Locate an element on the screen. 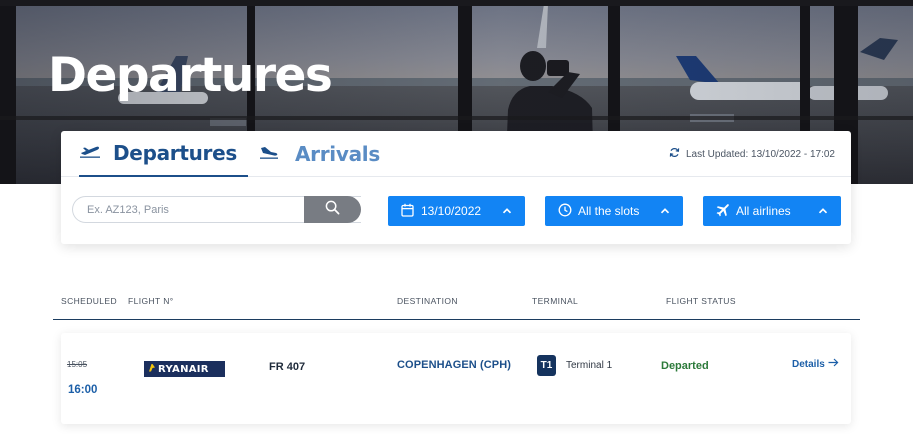 This screenshot has height=434, width=913. calendar-icon is located at coordinates (407, 211).